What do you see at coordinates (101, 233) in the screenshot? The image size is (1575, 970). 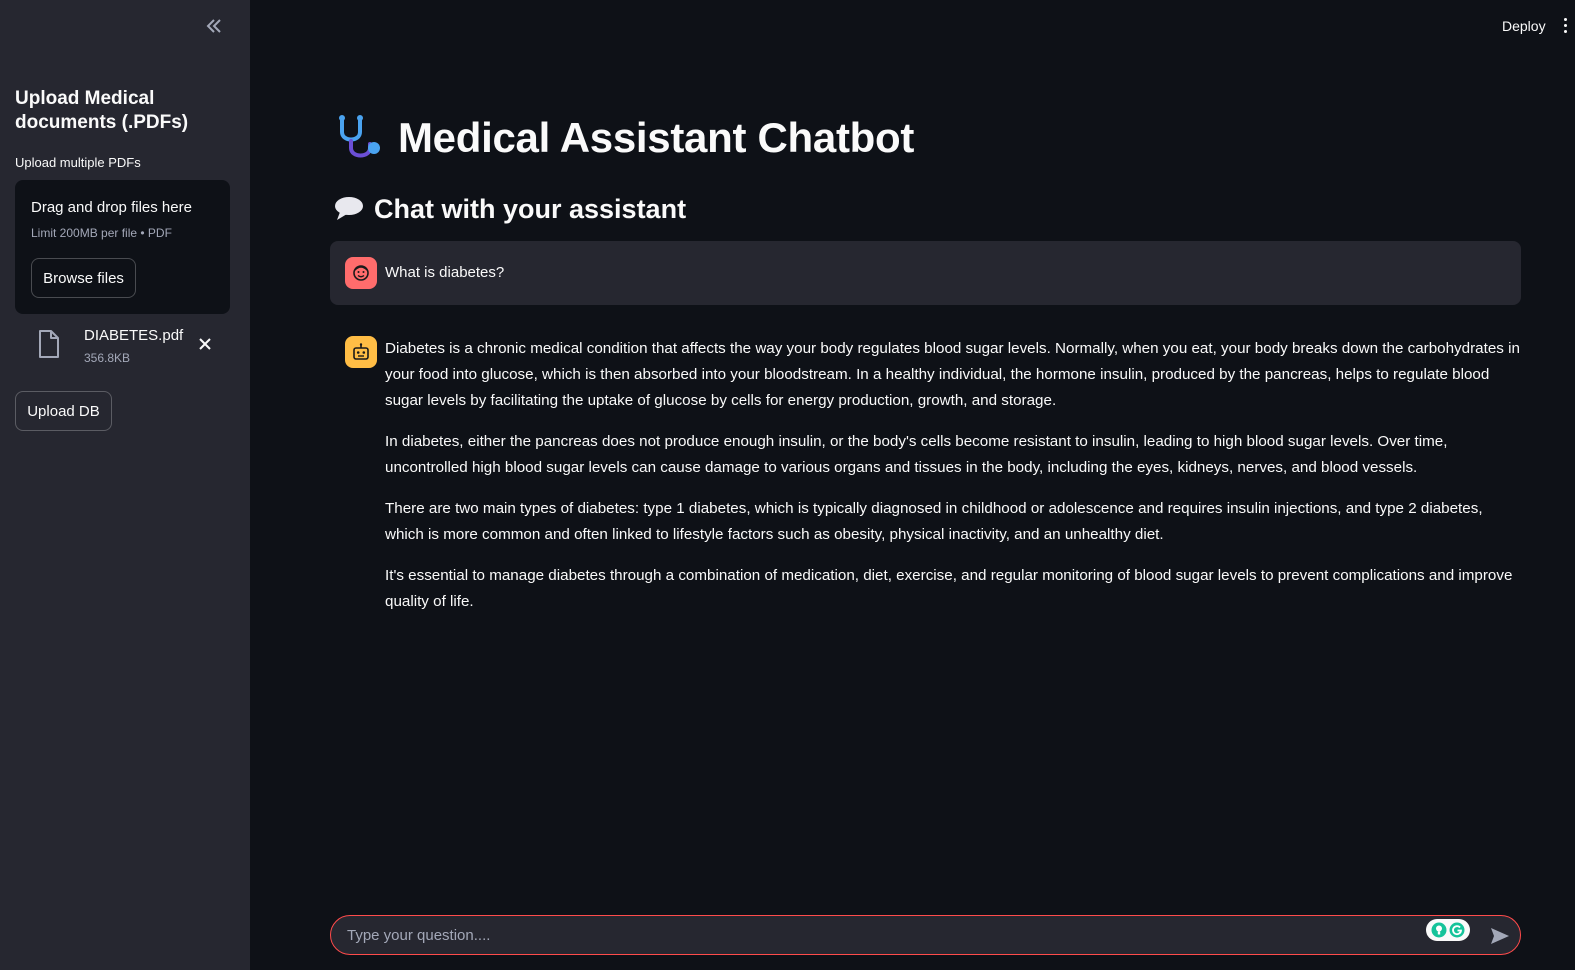 I see `dropzone-limit-text: Limit 200MB per file • PDF` at bounding box center [101, 233].